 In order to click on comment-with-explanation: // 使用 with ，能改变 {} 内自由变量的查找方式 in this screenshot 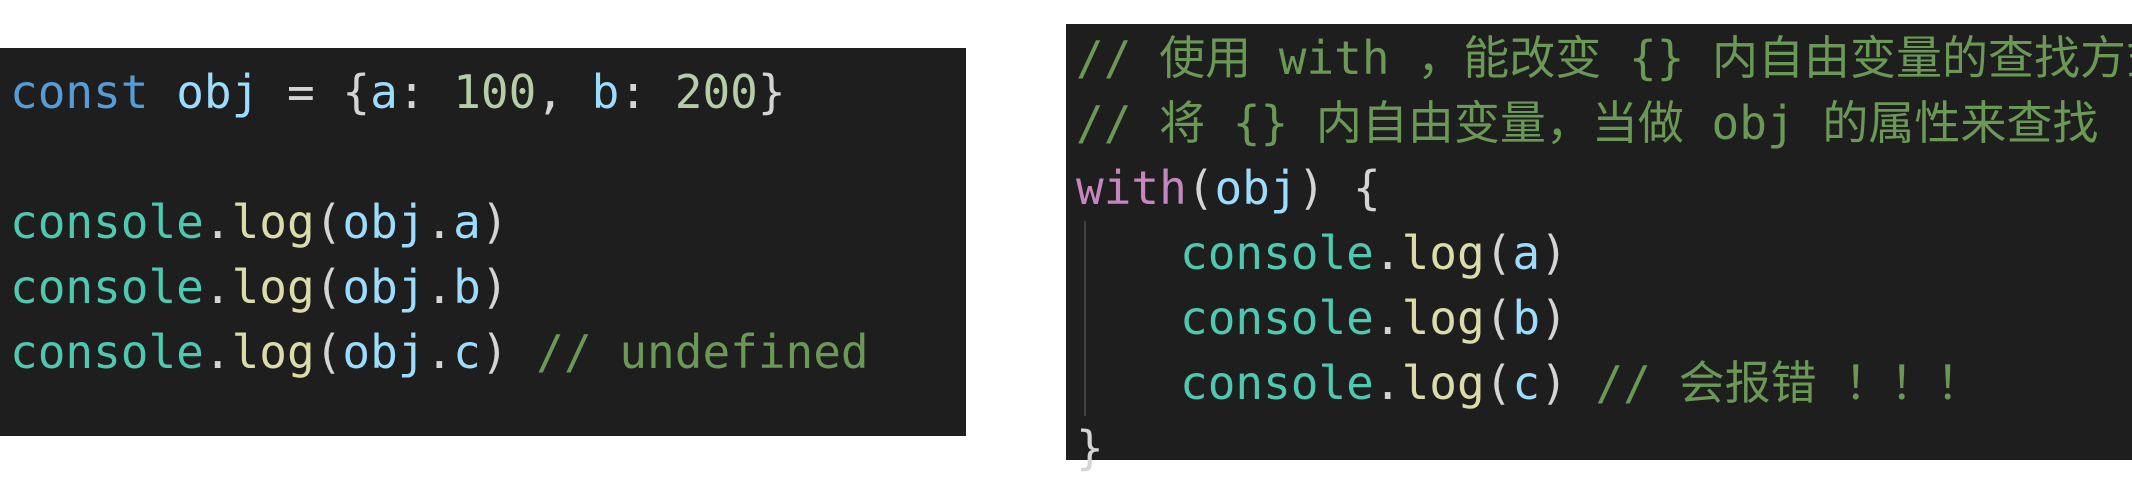, I will do `click(1604, 58)`.